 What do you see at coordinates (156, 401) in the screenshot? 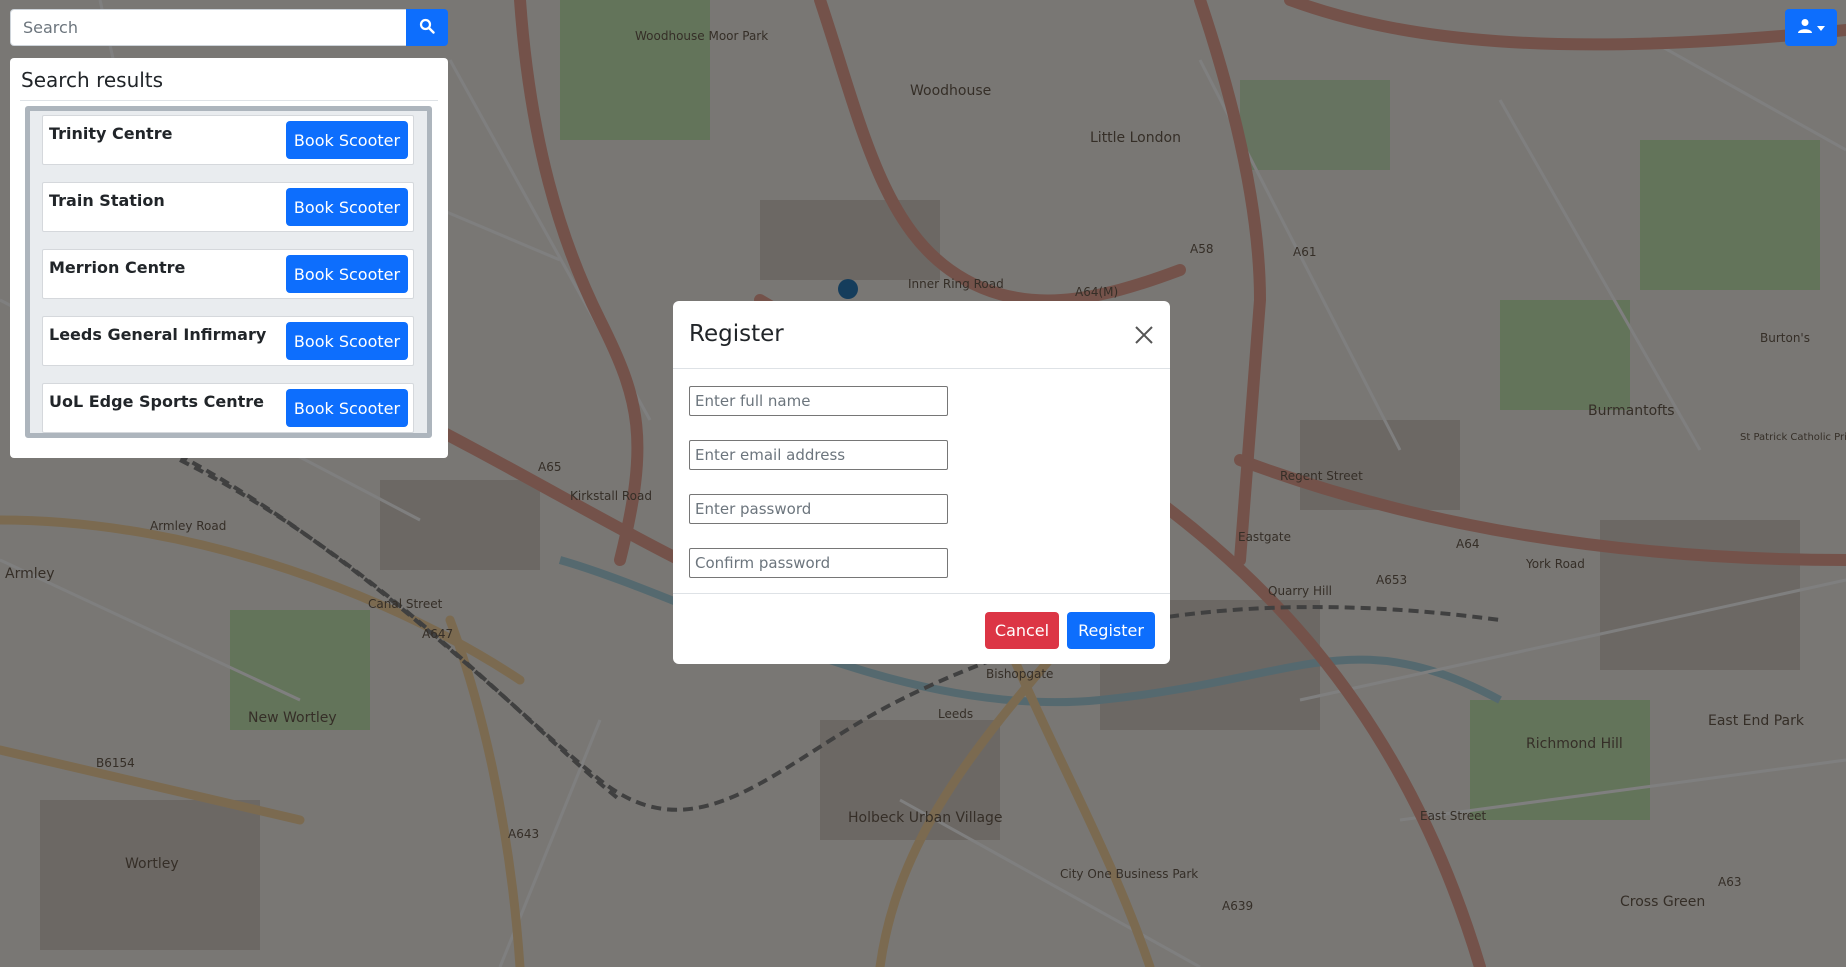
I see `result-name: UoL Edge Sports Centre` at bounding box center [156, 401].